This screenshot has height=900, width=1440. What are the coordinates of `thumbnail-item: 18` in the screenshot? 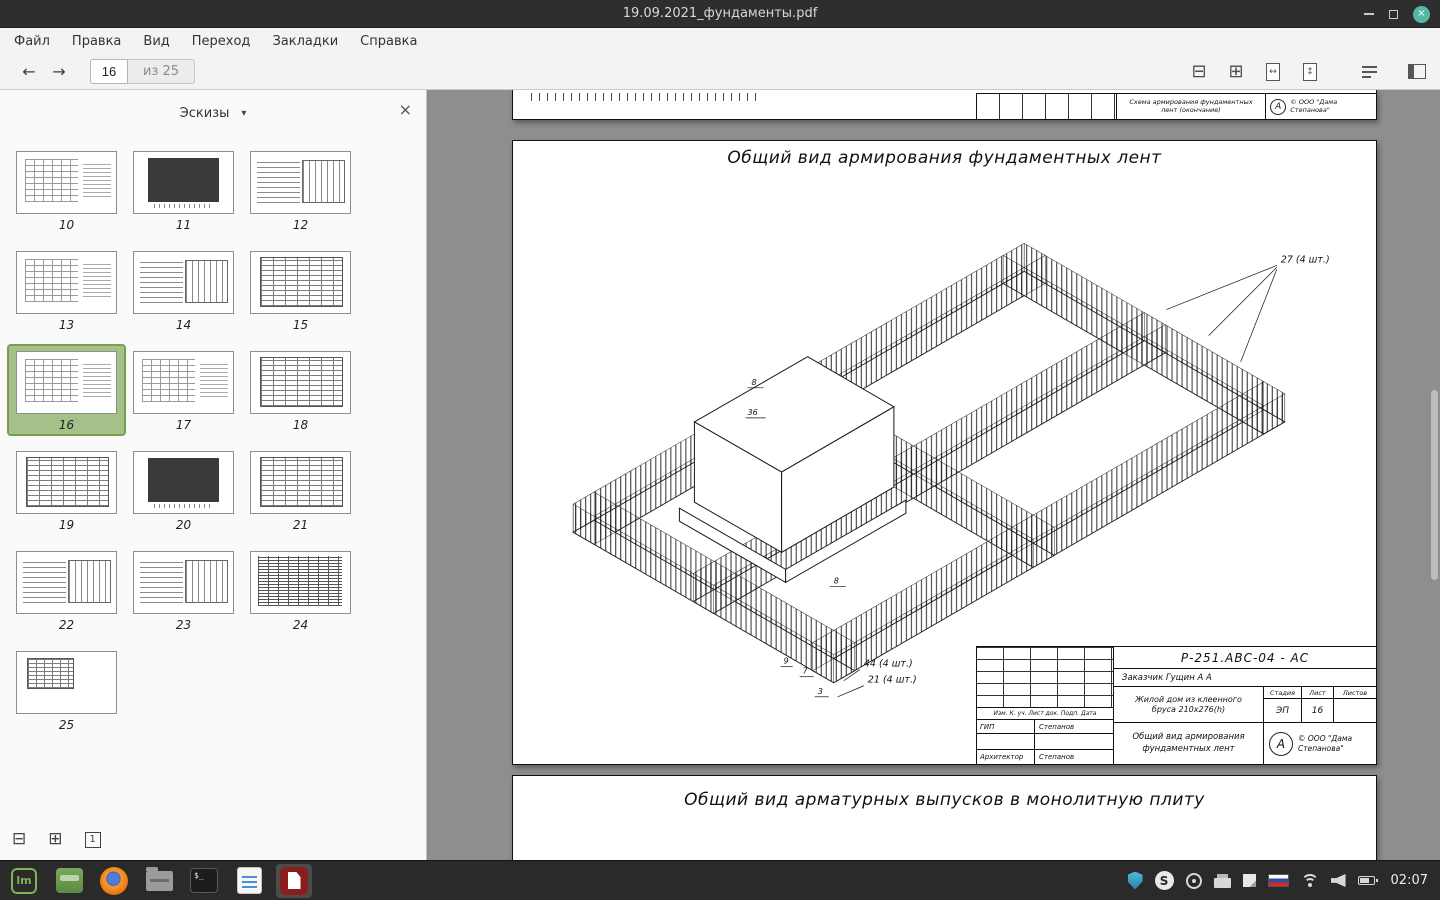 It's located at (300, 390).